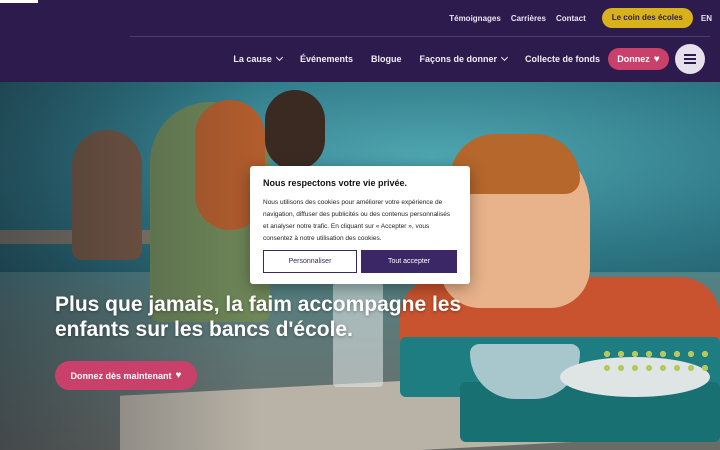 This screenshot has height=450, width=720. I want to click on schools-corner-button: Le coin des écoles, so click(647, 18).